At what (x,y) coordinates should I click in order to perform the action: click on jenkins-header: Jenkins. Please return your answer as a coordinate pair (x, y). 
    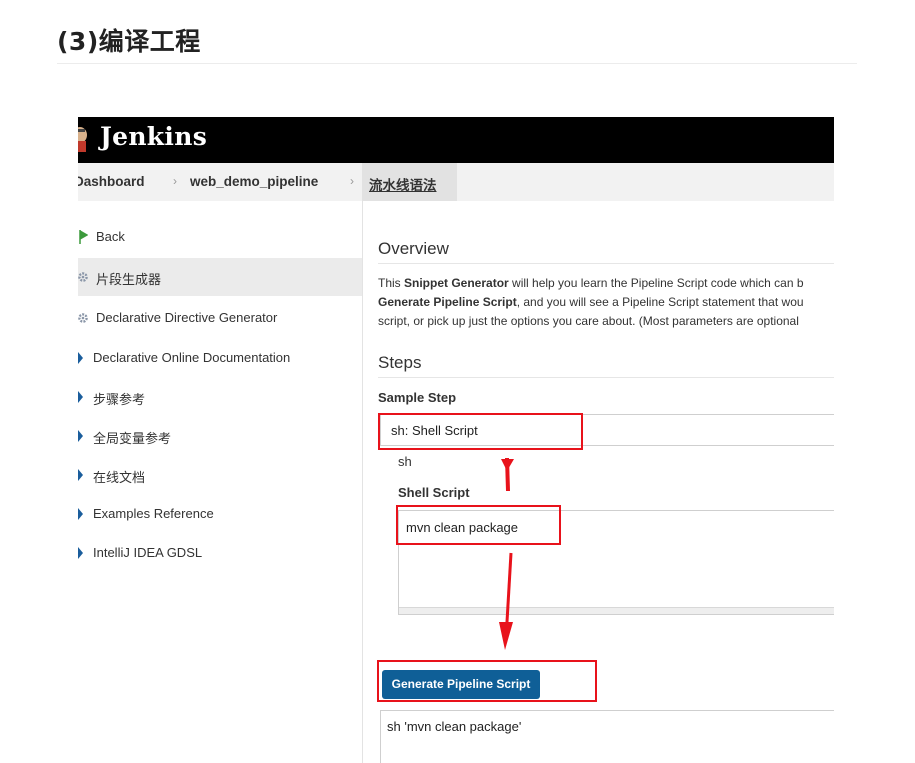
    Looking at the image, I should click on (456, 140).